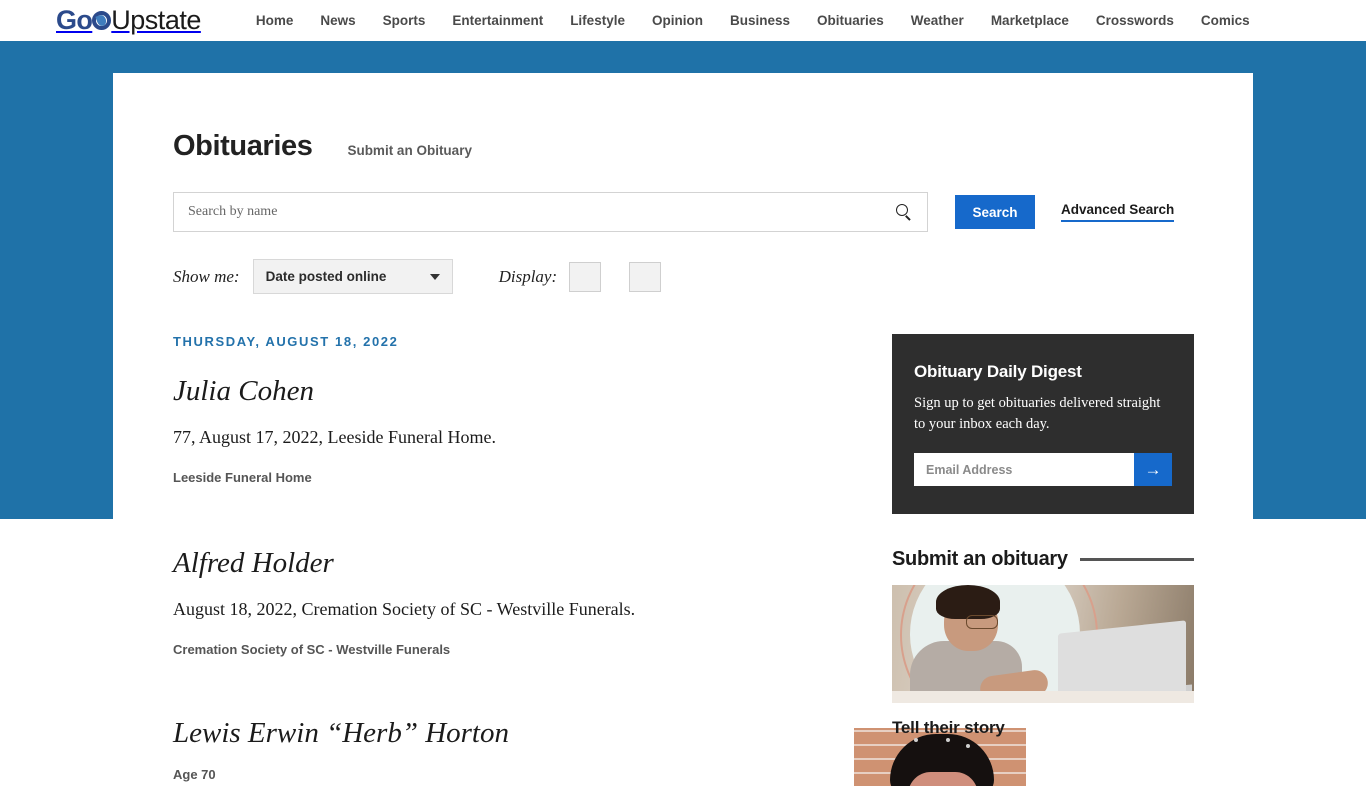 Image resolution: width=1366 pixels, height=786 pixels. What do you see at coordinates (904, 212) in the screenshot?
I see `search-icon` at bounding box center [904, 212].